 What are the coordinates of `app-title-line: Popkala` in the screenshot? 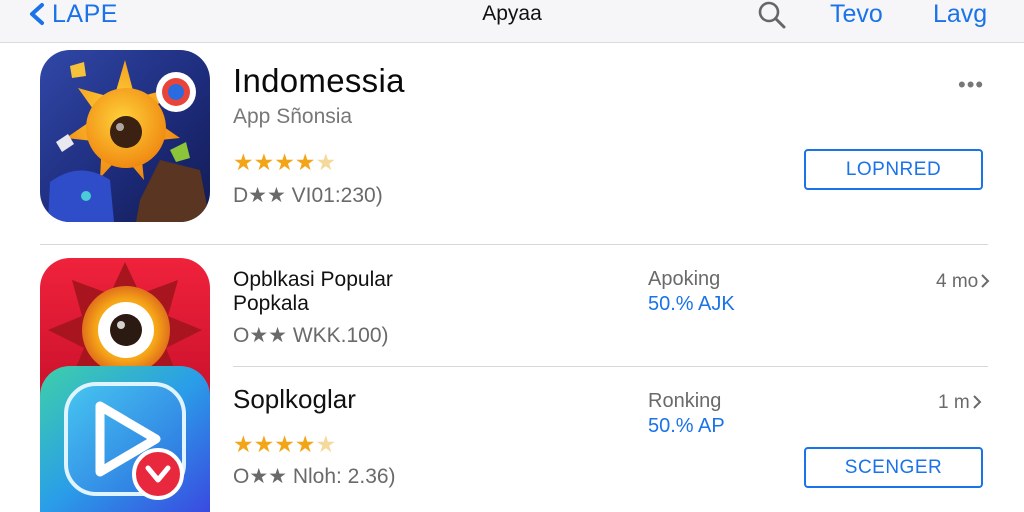 It's located at (271, 303).